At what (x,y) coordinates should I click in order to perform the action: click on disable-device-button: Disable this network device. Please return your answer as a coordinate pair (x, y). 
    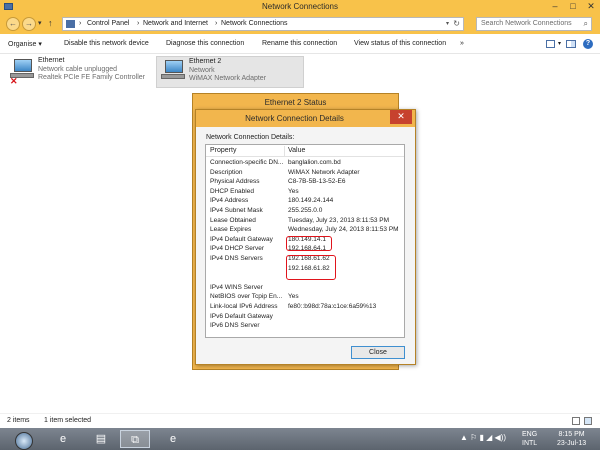
    Looking at the image, I should click on (106, 43).